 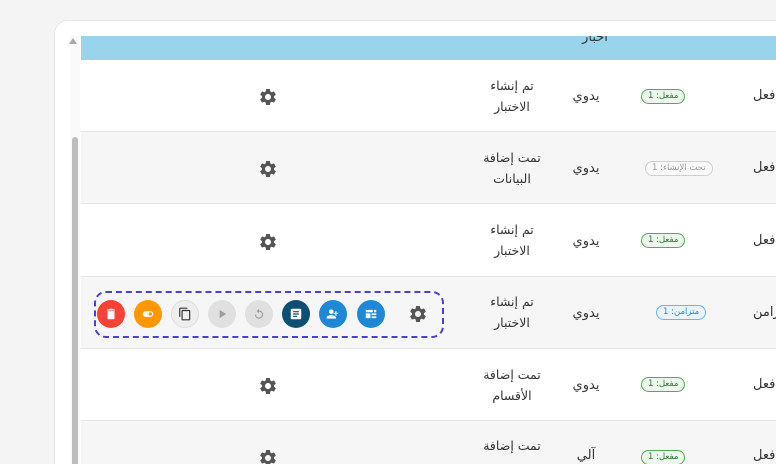 I want to click on assign-users-button, so click(x=333, y=314).